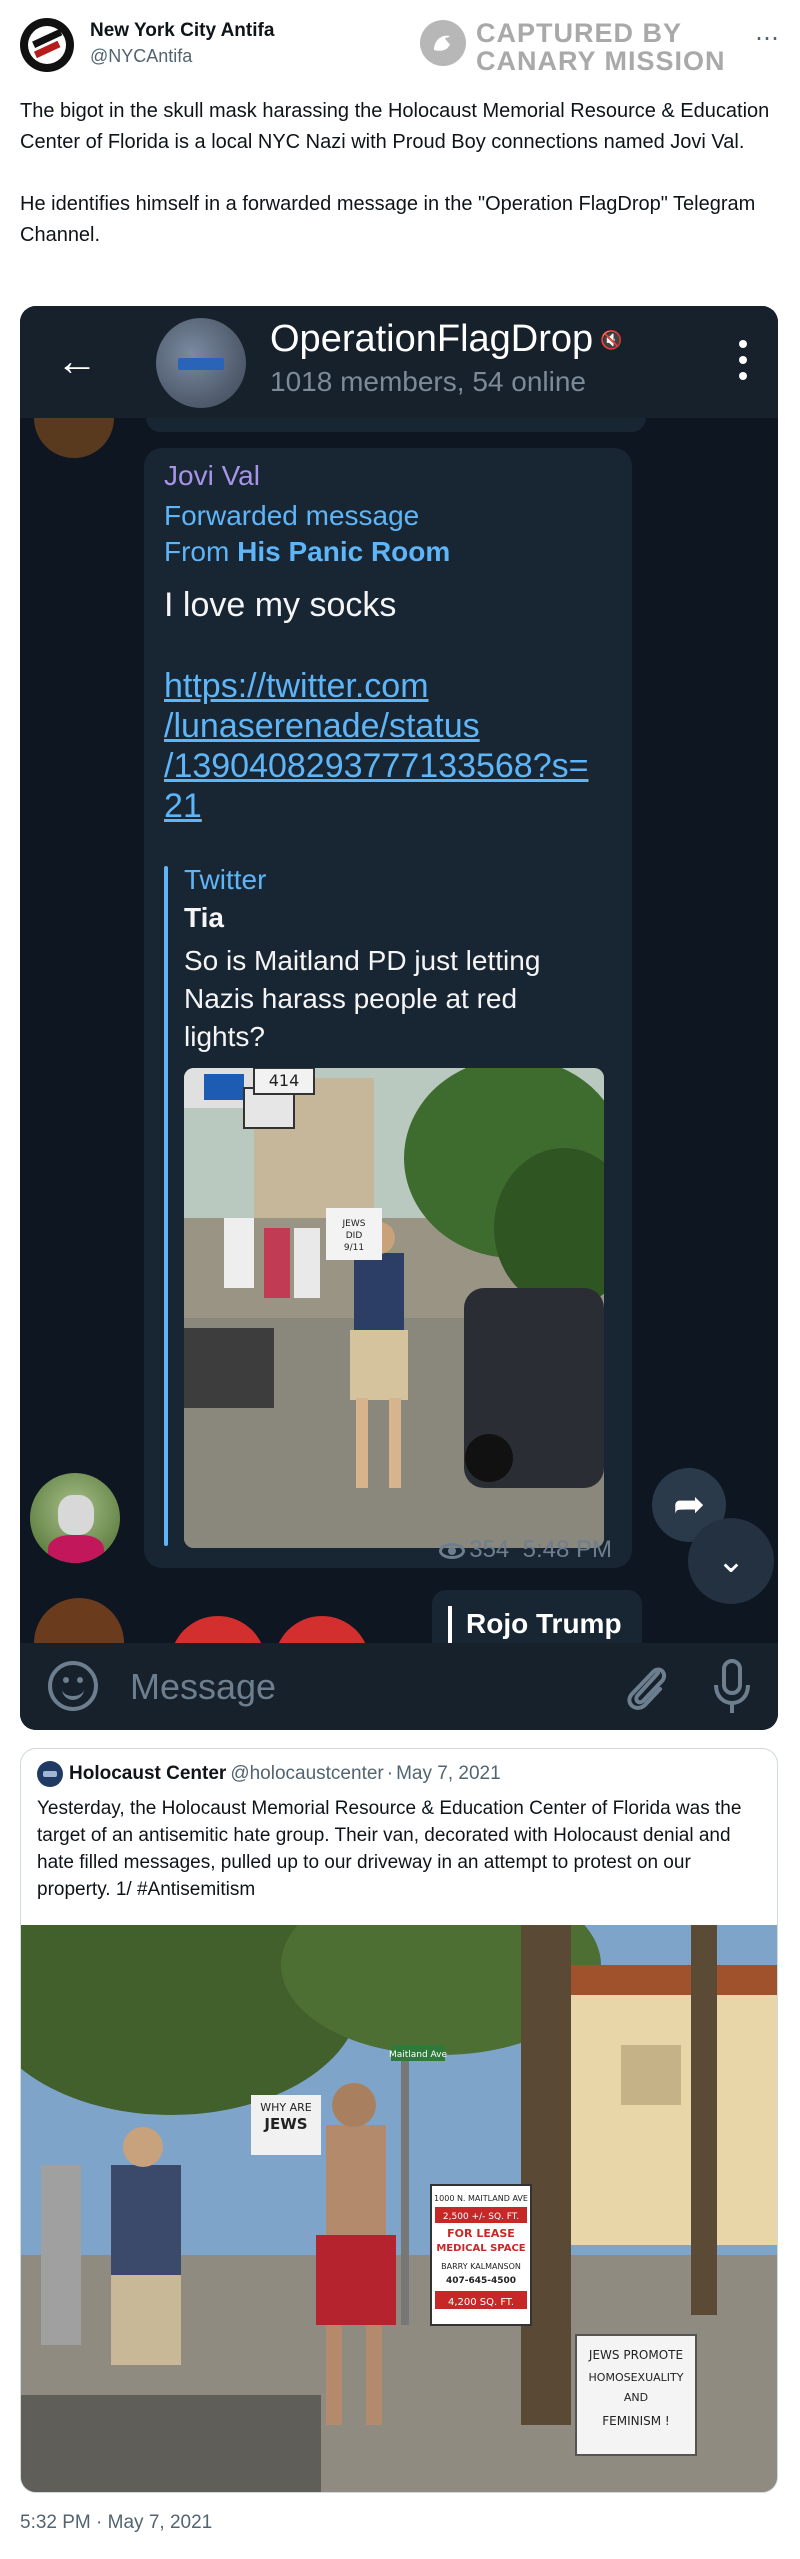  What do you see at coordinates (418, 2055) in the screenshot?
I see `street-sign-label: Maitland Ave` at bounding box center [418, 2055].